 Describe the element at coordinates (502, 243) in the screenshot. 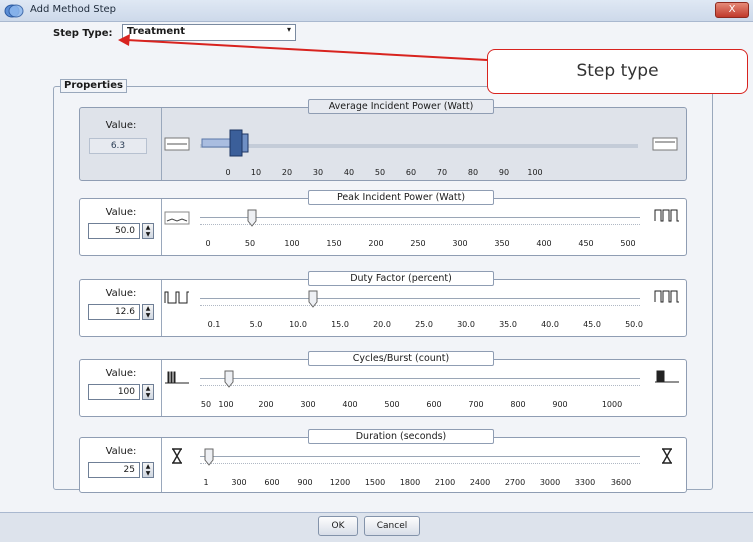

I see `tick-label: 350` at that location.